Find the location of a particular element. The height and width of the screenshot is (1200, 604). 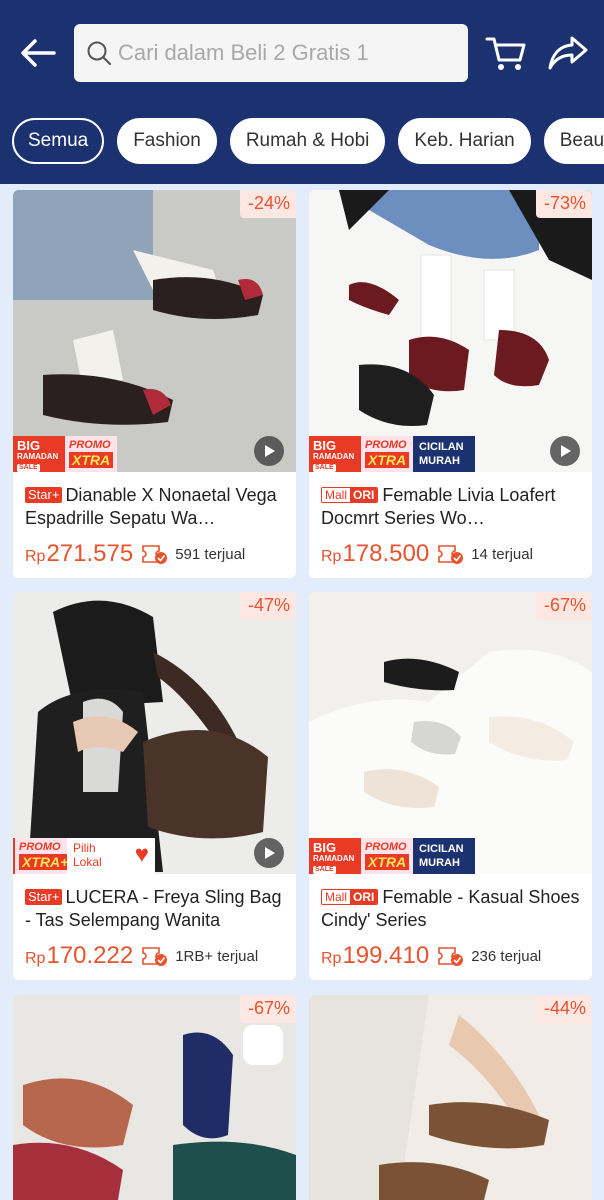

sold-count: 14 terjual is located at coordinates (502, 554).